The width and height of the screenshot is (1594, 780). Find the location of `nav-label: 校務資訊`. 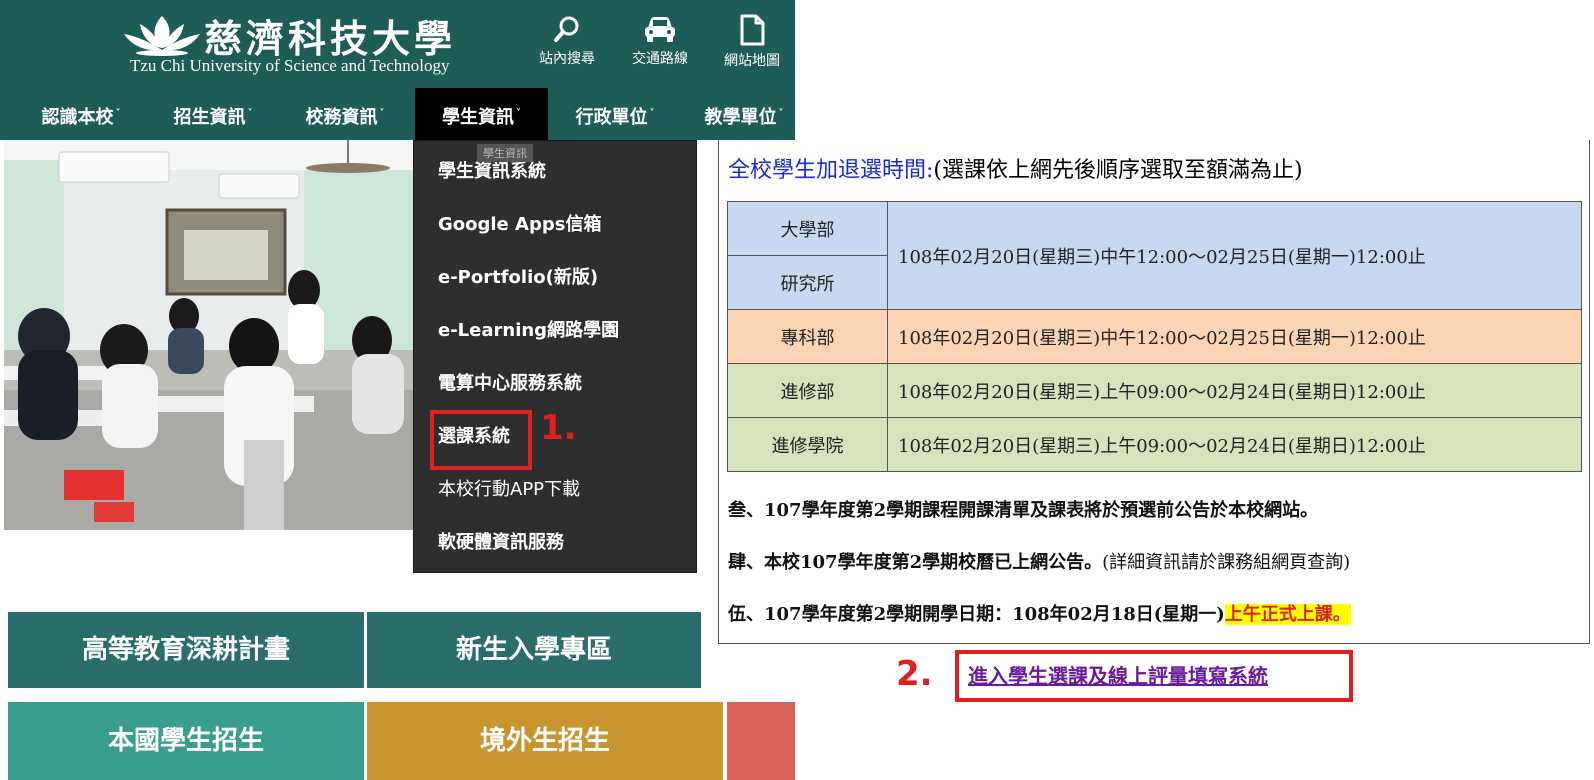

nav-label: 校務資訊 is located at coordinates (341, 117).